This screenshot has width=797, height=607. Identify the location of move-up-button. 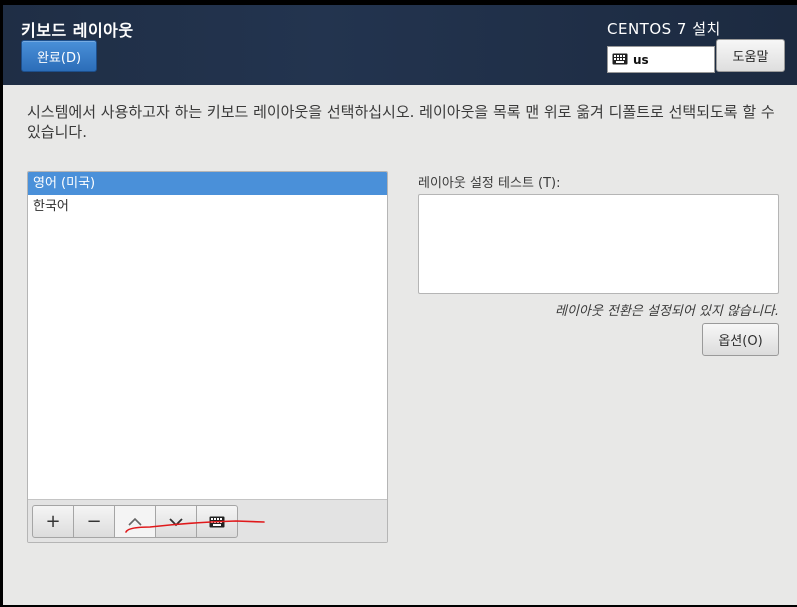
(135, 521).